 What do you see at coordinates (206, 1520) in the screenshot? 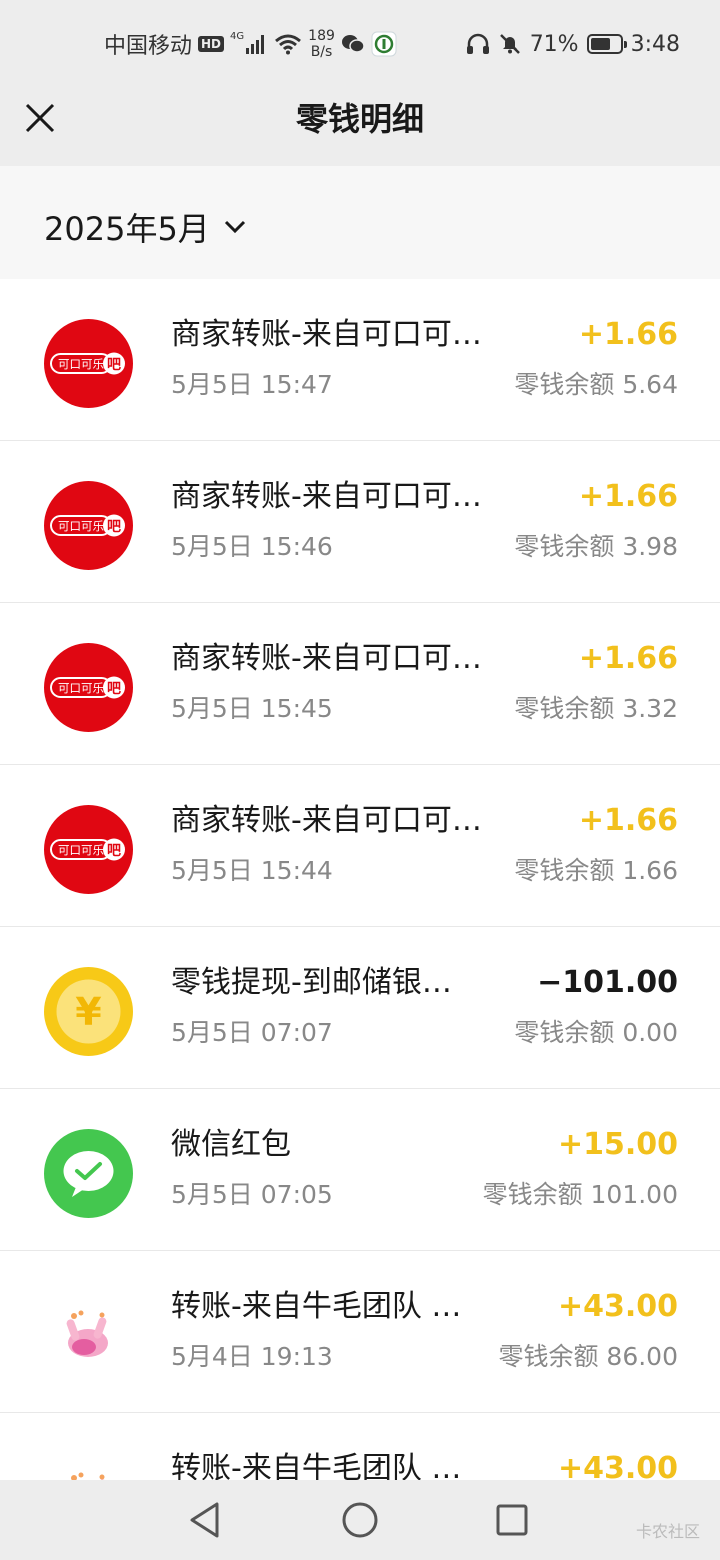
I see `back-triangle-icon` at bounding box center [206, 1520].